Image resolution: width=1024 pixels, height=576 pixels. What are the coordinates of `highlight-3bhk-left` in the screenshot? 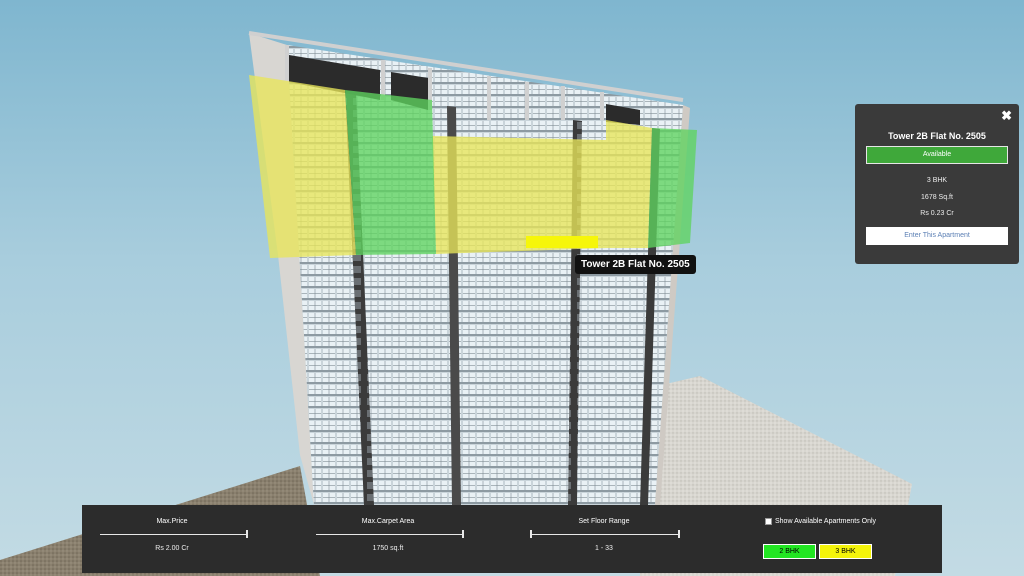 It's located at (302, 166).